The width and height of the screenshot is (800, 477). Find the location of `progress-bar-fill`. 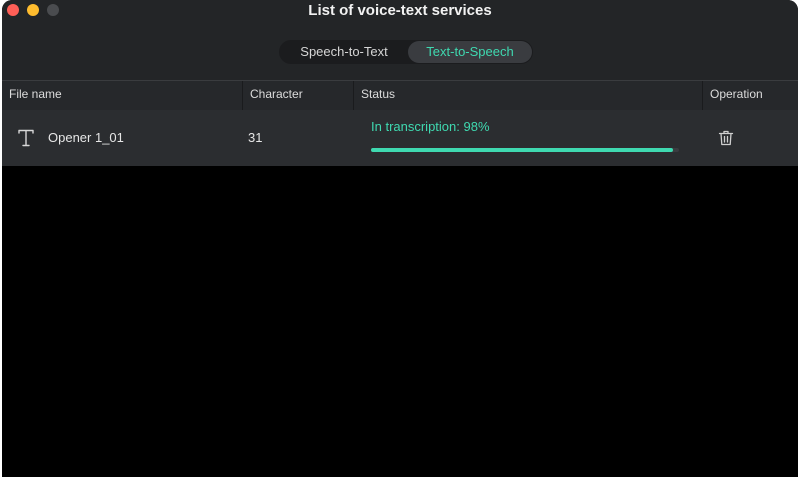

progress-bar-fill is located at coordinates (522, 150).